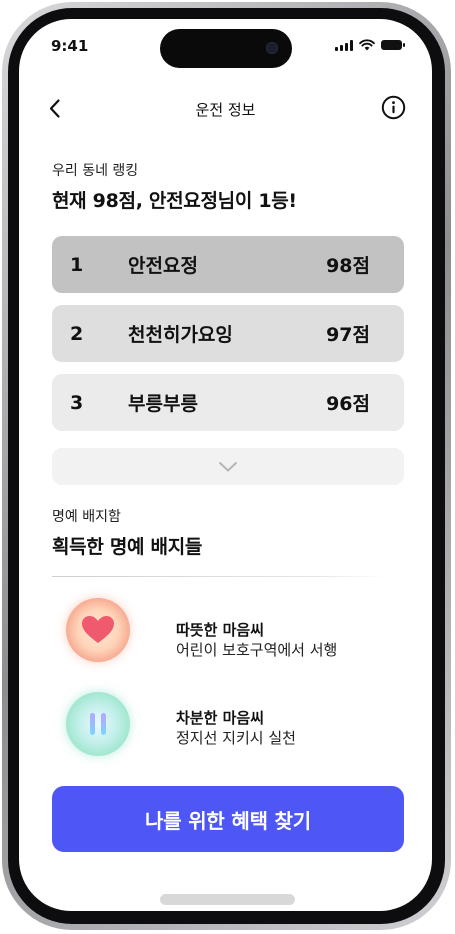  What do you see at coordinates (220, 718) in the screenshot?
I see `badge-title: 차분한 마음씨` at bounding box center [220, 718].